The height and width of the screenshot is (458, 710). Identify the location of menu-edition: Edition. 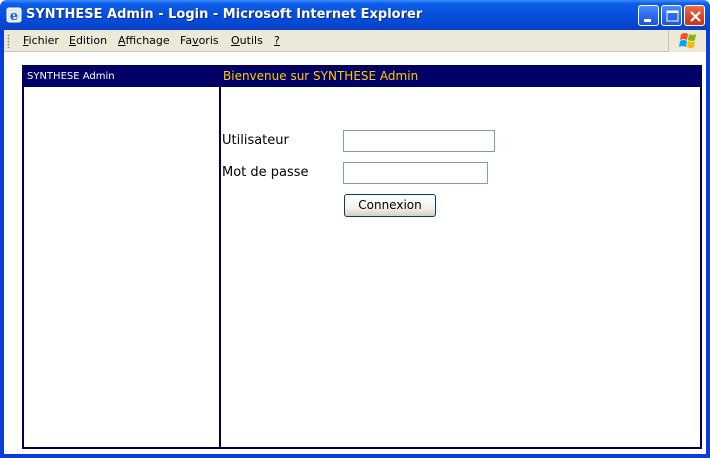
(88, 40).